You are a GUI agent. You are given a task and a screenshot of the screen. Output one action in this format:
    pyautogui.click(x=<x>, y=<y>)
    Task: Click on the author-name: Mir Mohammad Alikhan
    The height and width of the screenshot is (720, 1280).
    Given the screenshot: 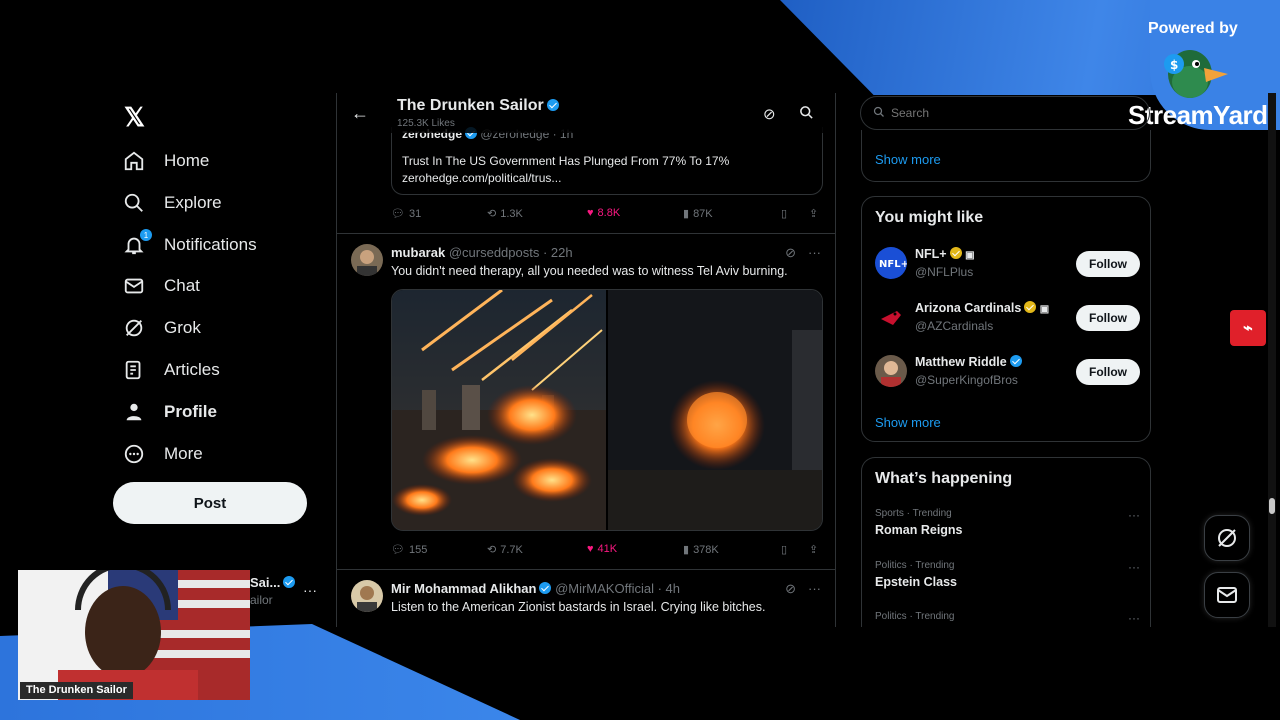 What is the action you would take?
    pyautogui.click(x=463, y=588)
    